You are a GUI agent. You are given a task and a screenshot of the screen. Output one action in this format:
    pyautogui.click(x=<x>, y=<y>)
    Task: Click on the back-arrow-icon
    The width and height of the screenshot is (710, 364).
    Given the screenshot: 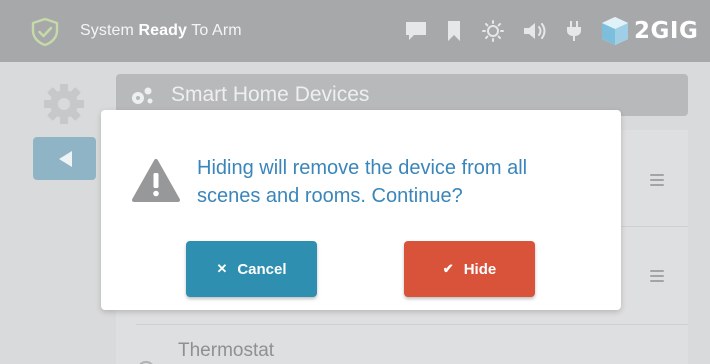 What is the action you would take?
    pyautogui.click(x=65, y=158)
    